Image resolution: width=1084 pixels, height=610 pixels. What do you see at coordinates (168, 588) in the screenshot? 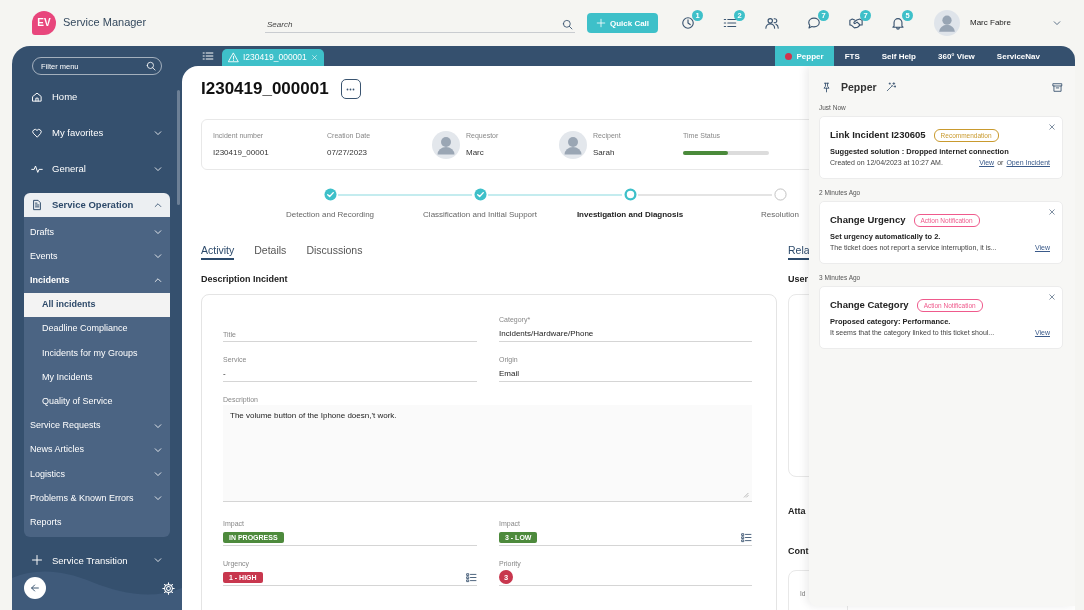
I see `settings-icon` at bounding box center [168, 588].